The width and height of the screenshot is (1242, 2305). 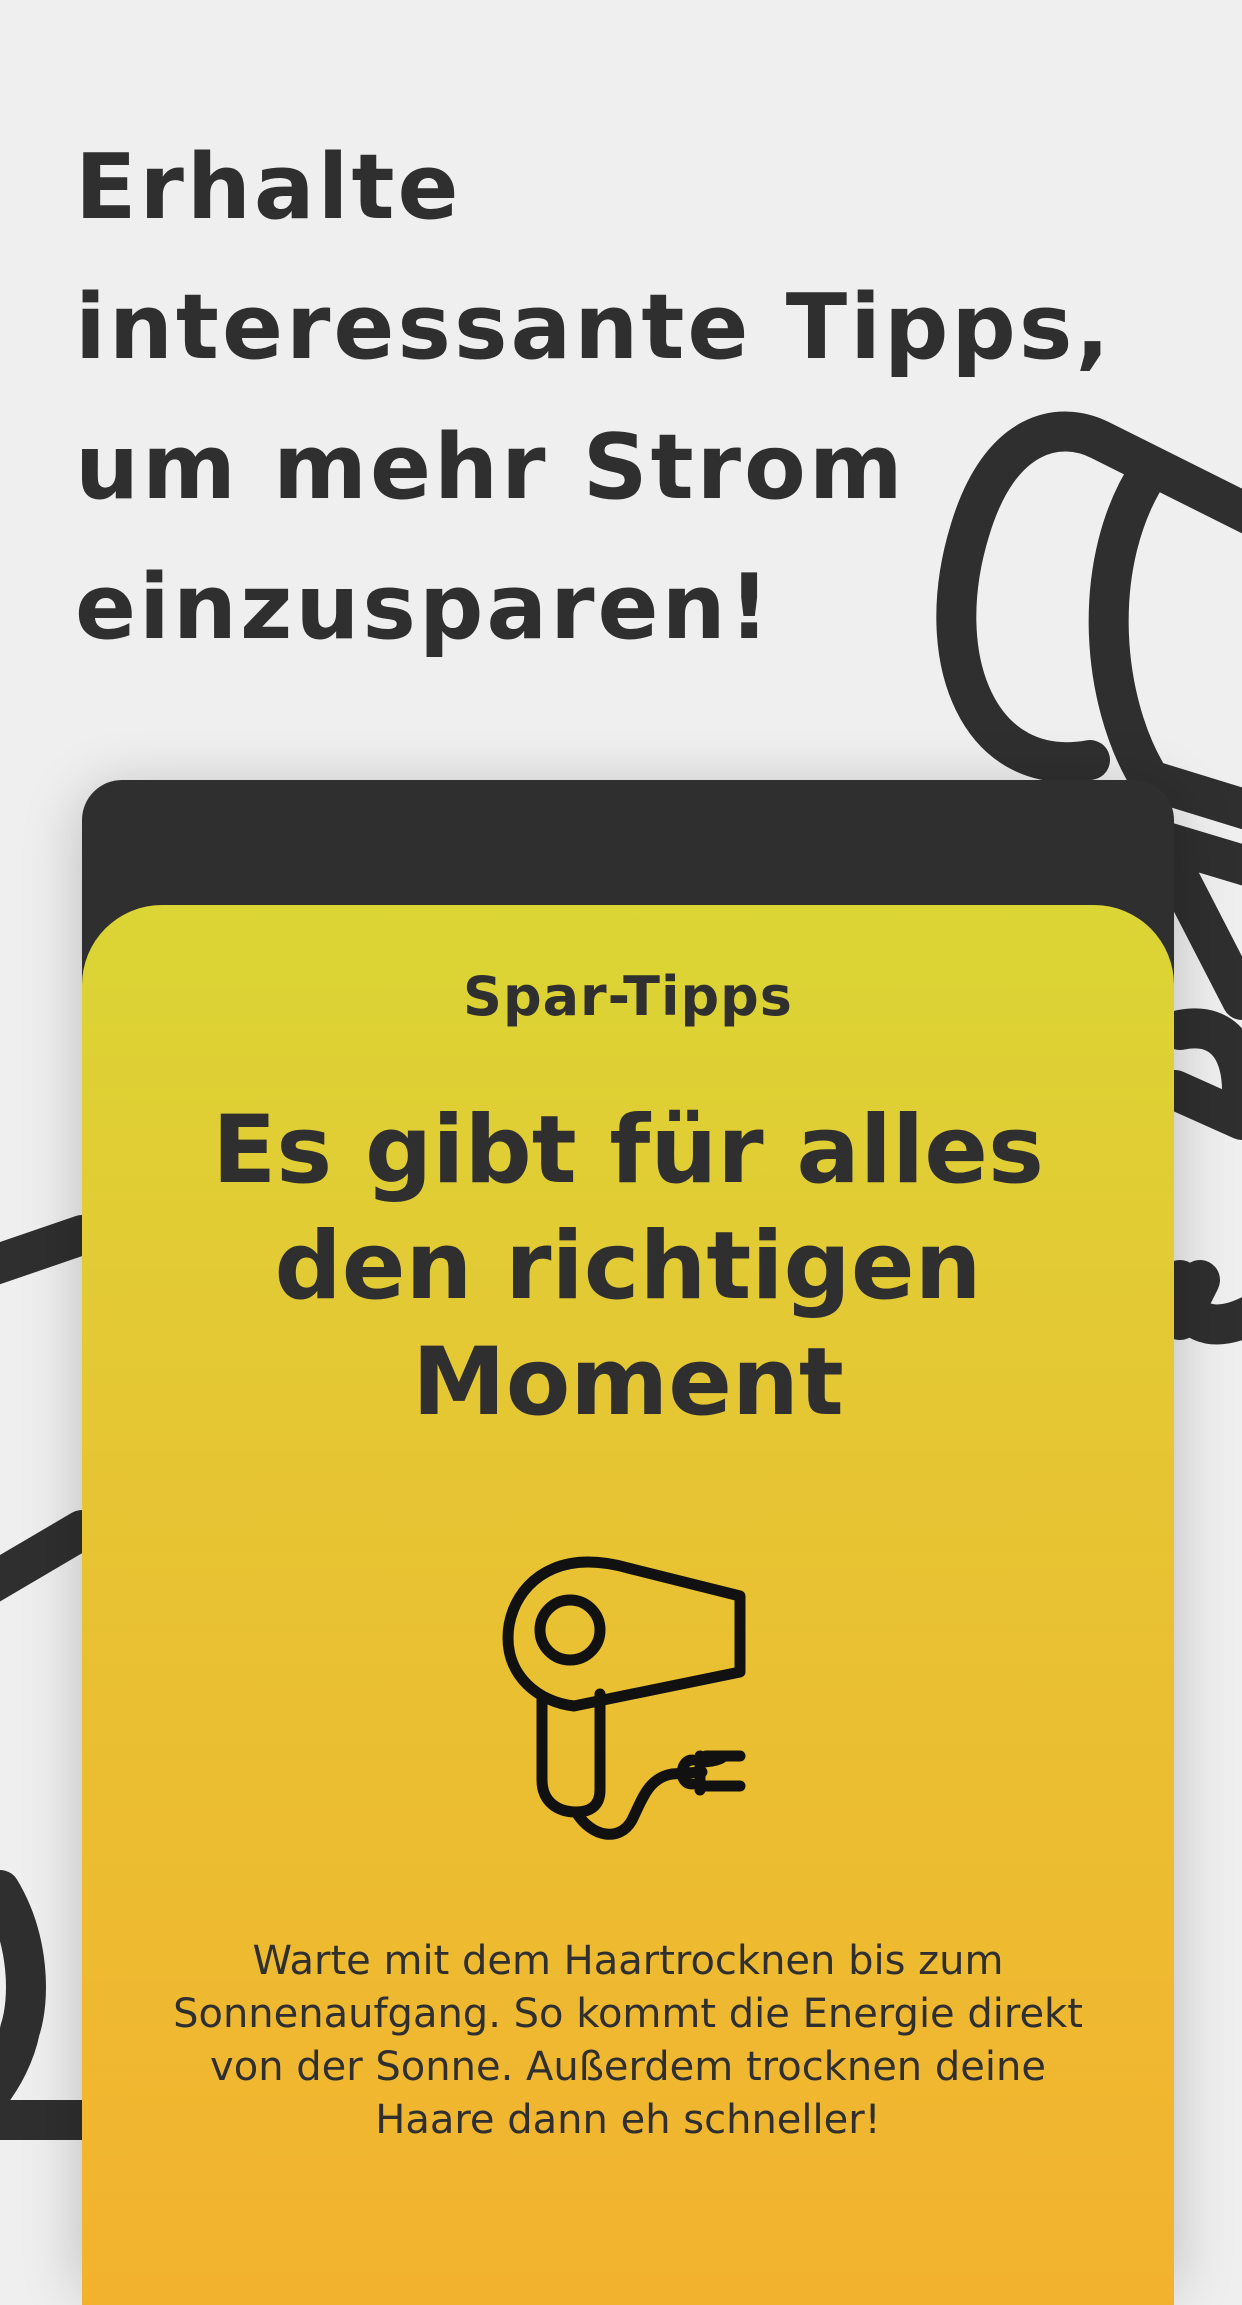 I want to click on hair-dryer-icon, so click(x=624, y=1698).